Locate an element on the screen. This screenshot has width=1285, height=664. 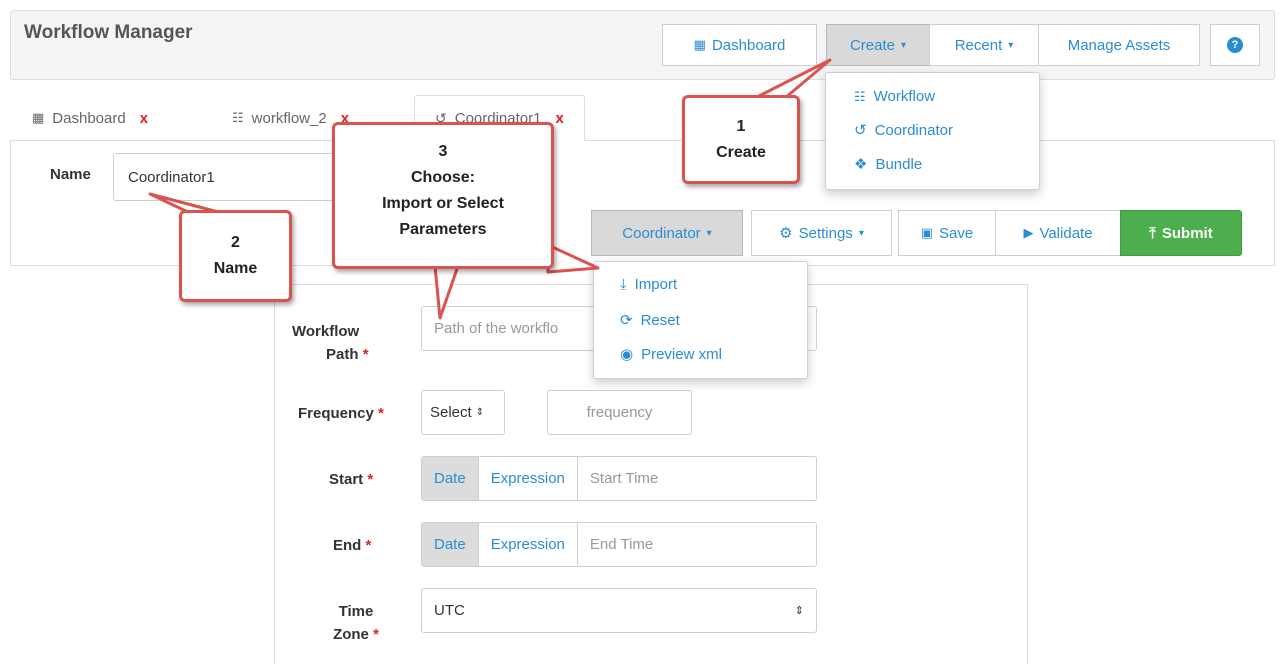
eye-icon: ◉ is located at coordinates (627, 354).